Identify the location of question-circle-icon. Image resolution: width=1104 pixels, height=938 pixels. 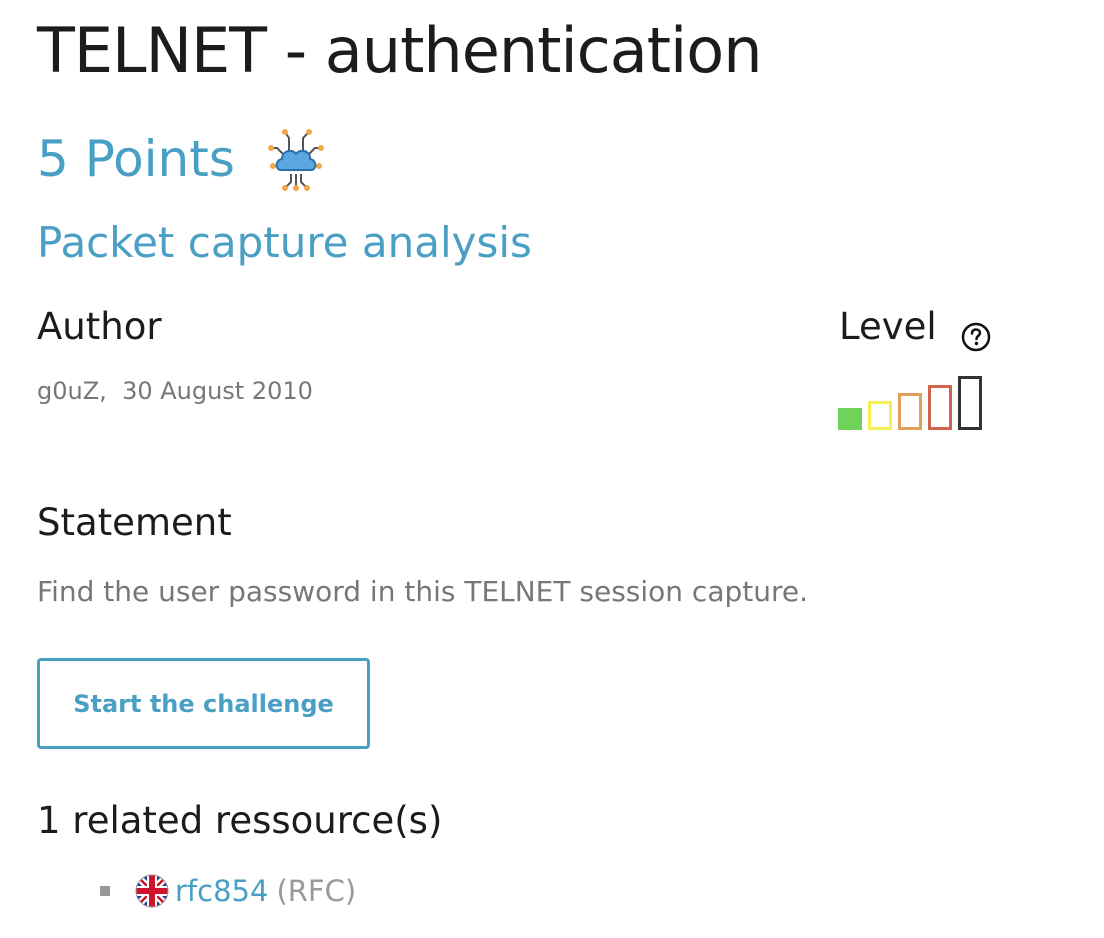
(976, 333).